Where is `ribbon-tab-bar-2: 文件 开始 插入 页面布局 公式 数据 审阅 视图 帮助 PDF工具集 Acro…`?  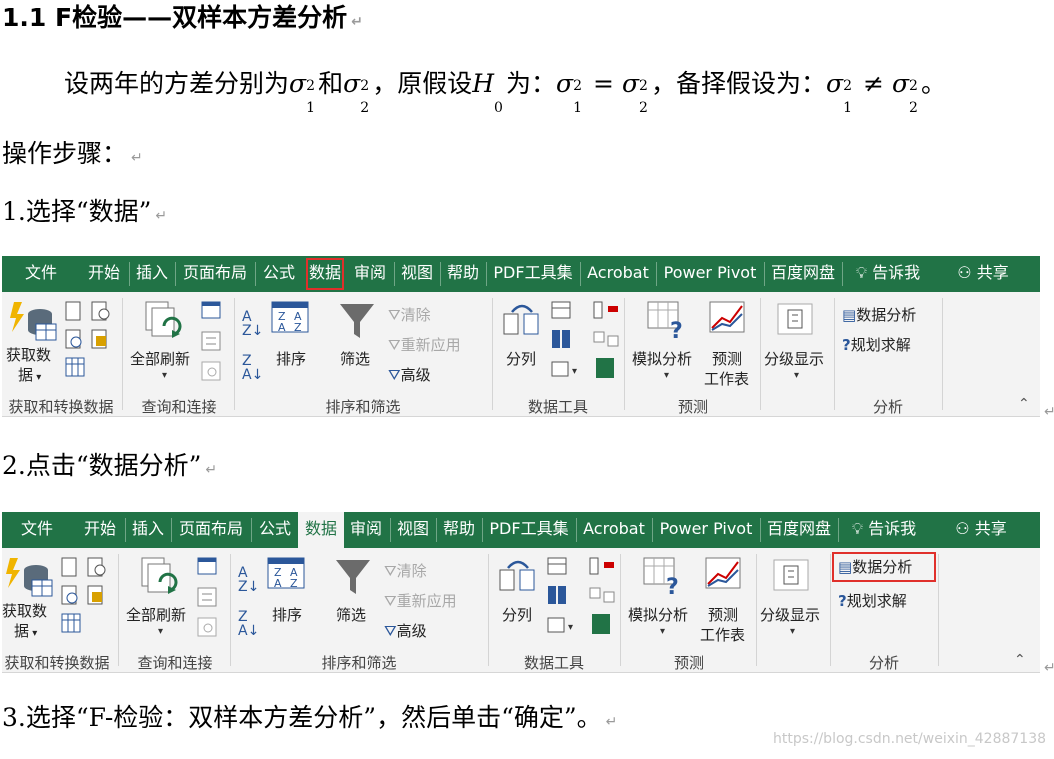 ribbon-tab-bar-2: 文件 开始 插入 页面布局 公式 数据 审阅 视图 帮助 PDF工具集 Acro… is located at coordinates (521, 530).